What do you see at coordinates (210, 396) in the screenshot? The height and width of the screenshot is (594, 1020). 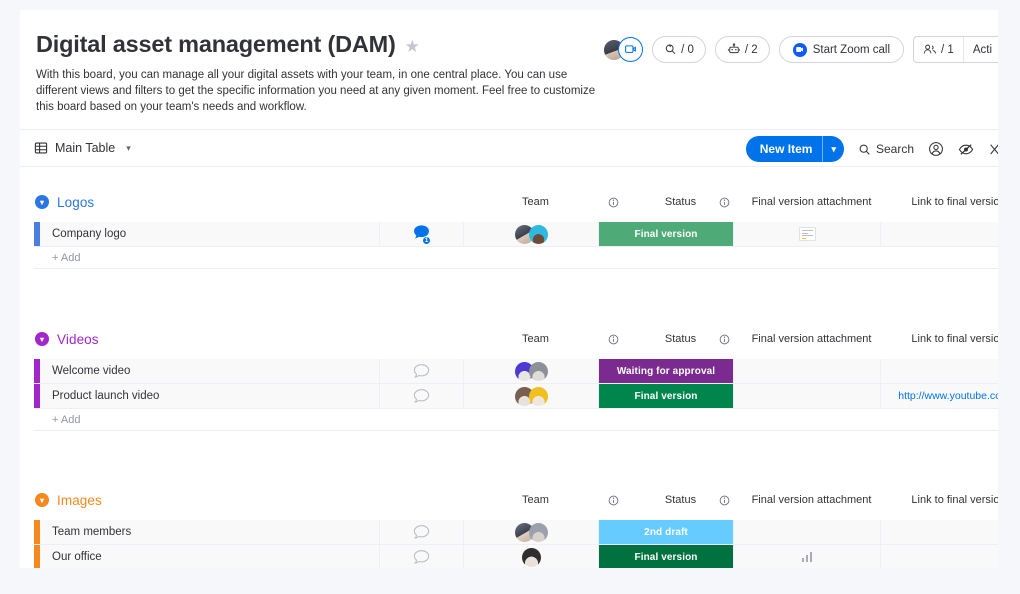 I see `row-title: Product launch video` at bounding box center [210, 396].